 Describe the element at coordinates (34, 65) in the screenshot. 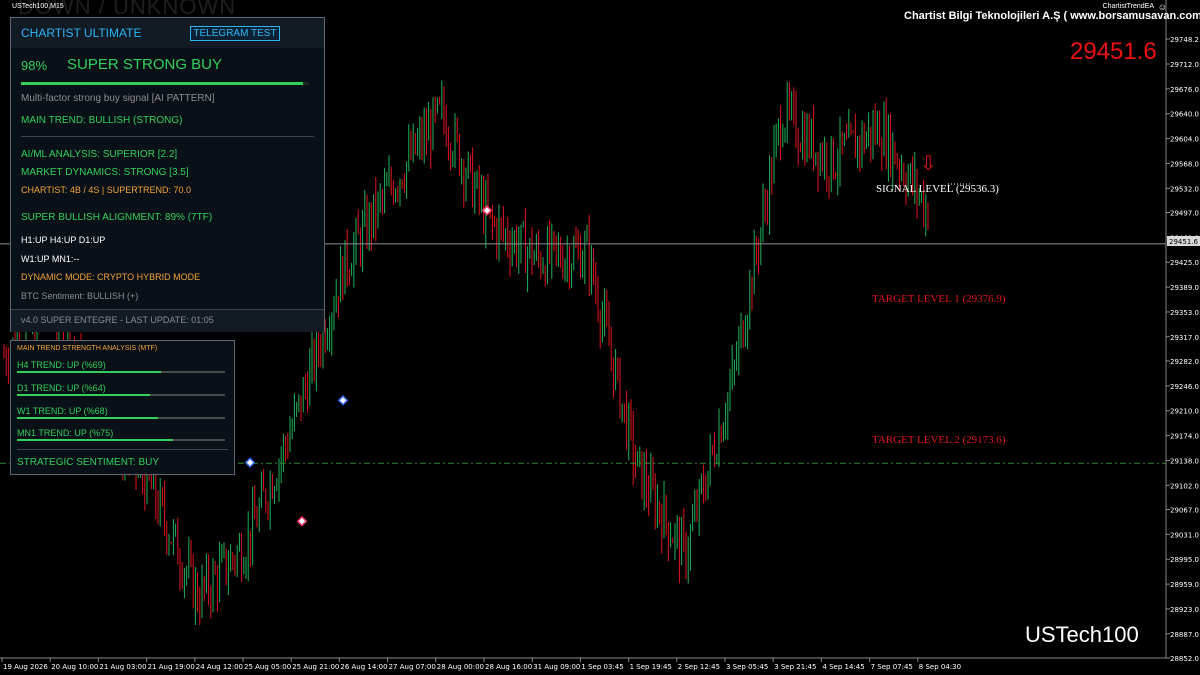

I see `signal-percent: 98%` at that location.